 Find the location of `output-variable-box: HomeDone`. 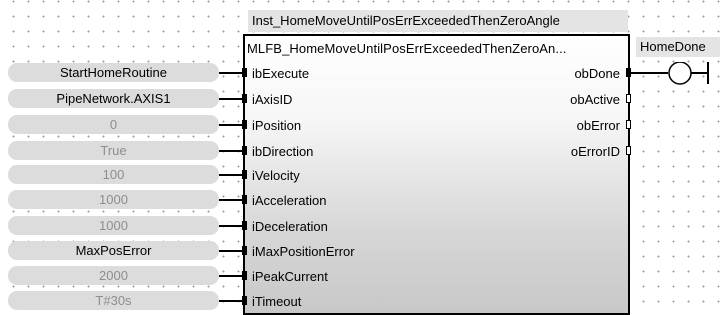

output-variable-box: HomeDone is located at coordinates (678, 47).